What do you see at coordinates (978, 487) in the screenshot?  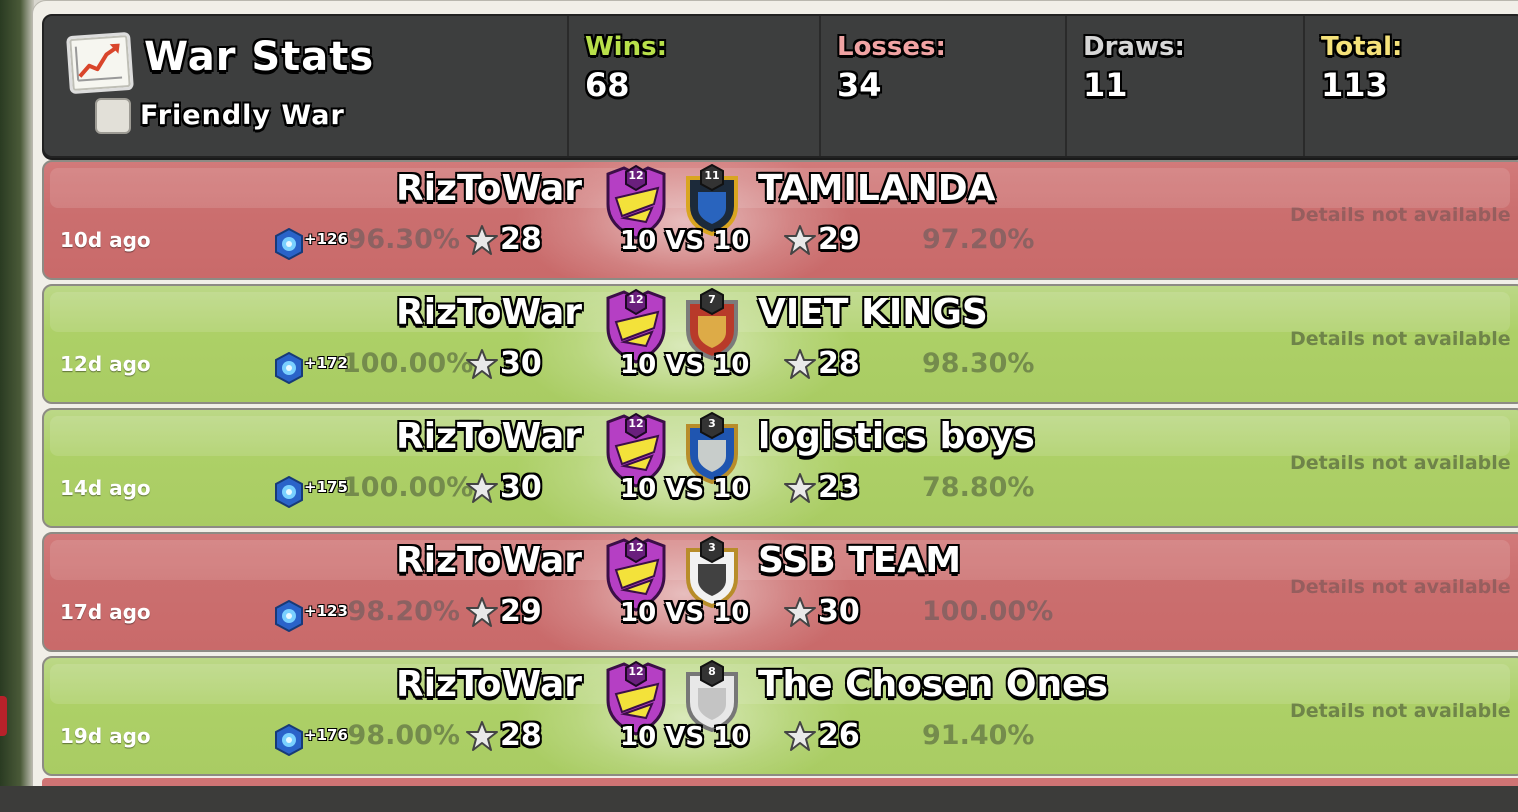 I see `opponent-destruction-percent: 78.80%` at bounding box center [978, 487].